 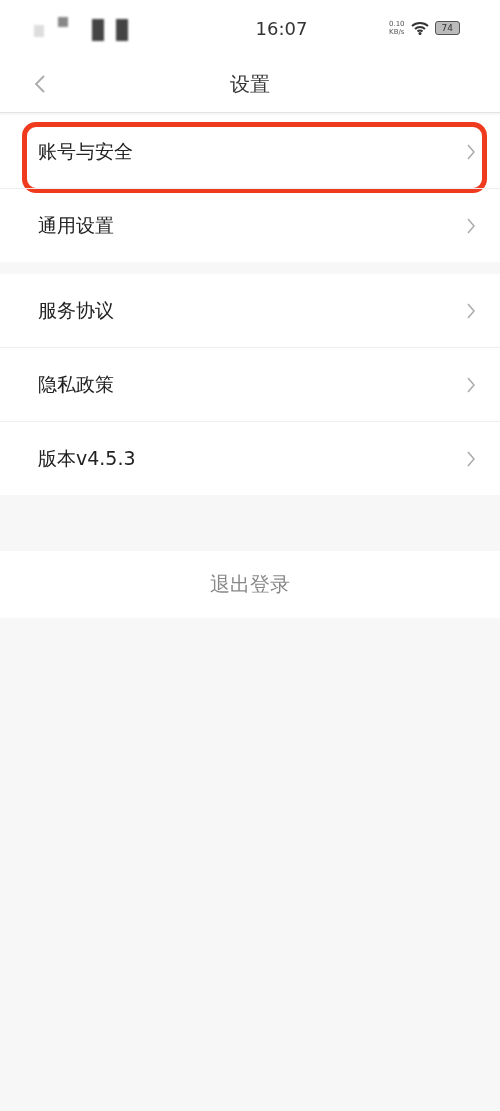 What do you see at coordinates (250, 151) in the screenshot?
I see `settings-item: 账号与安全` at bounding box center [250, 151].